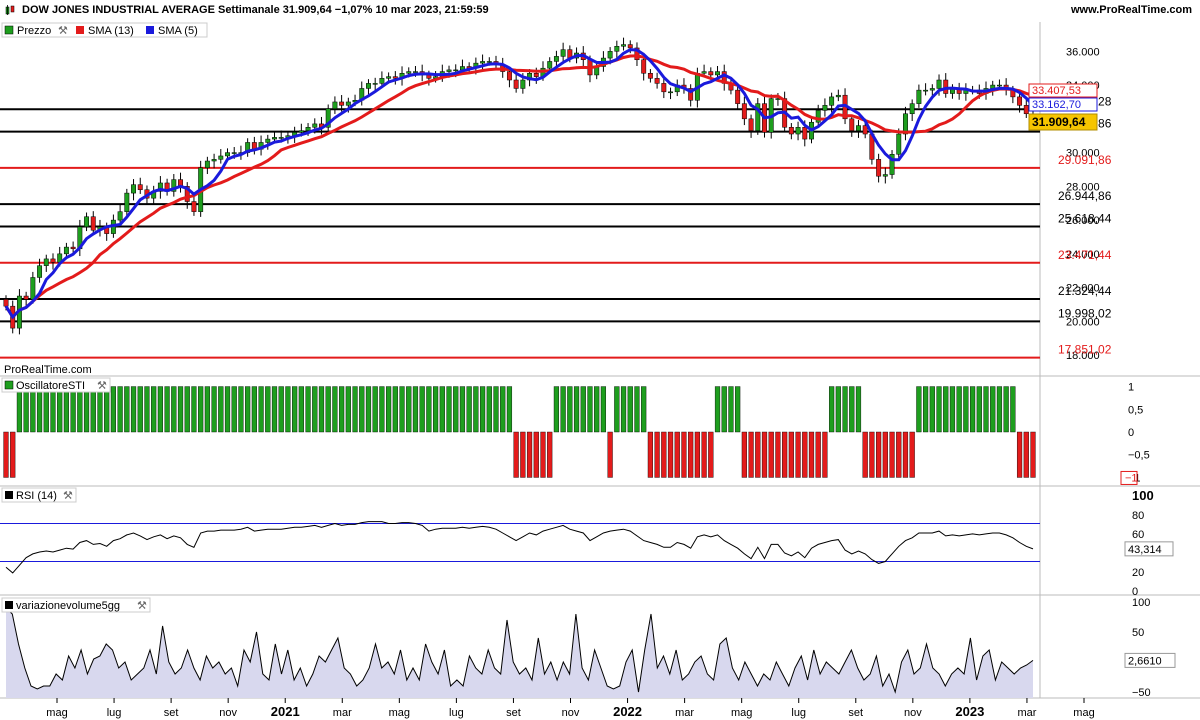 Image resolution: width=1200 pixels, height=720 pixels. Describe the element at coordinates (1131, 10) in the screenshot. I see `site-link: www.ProRealTime.com` at that location.